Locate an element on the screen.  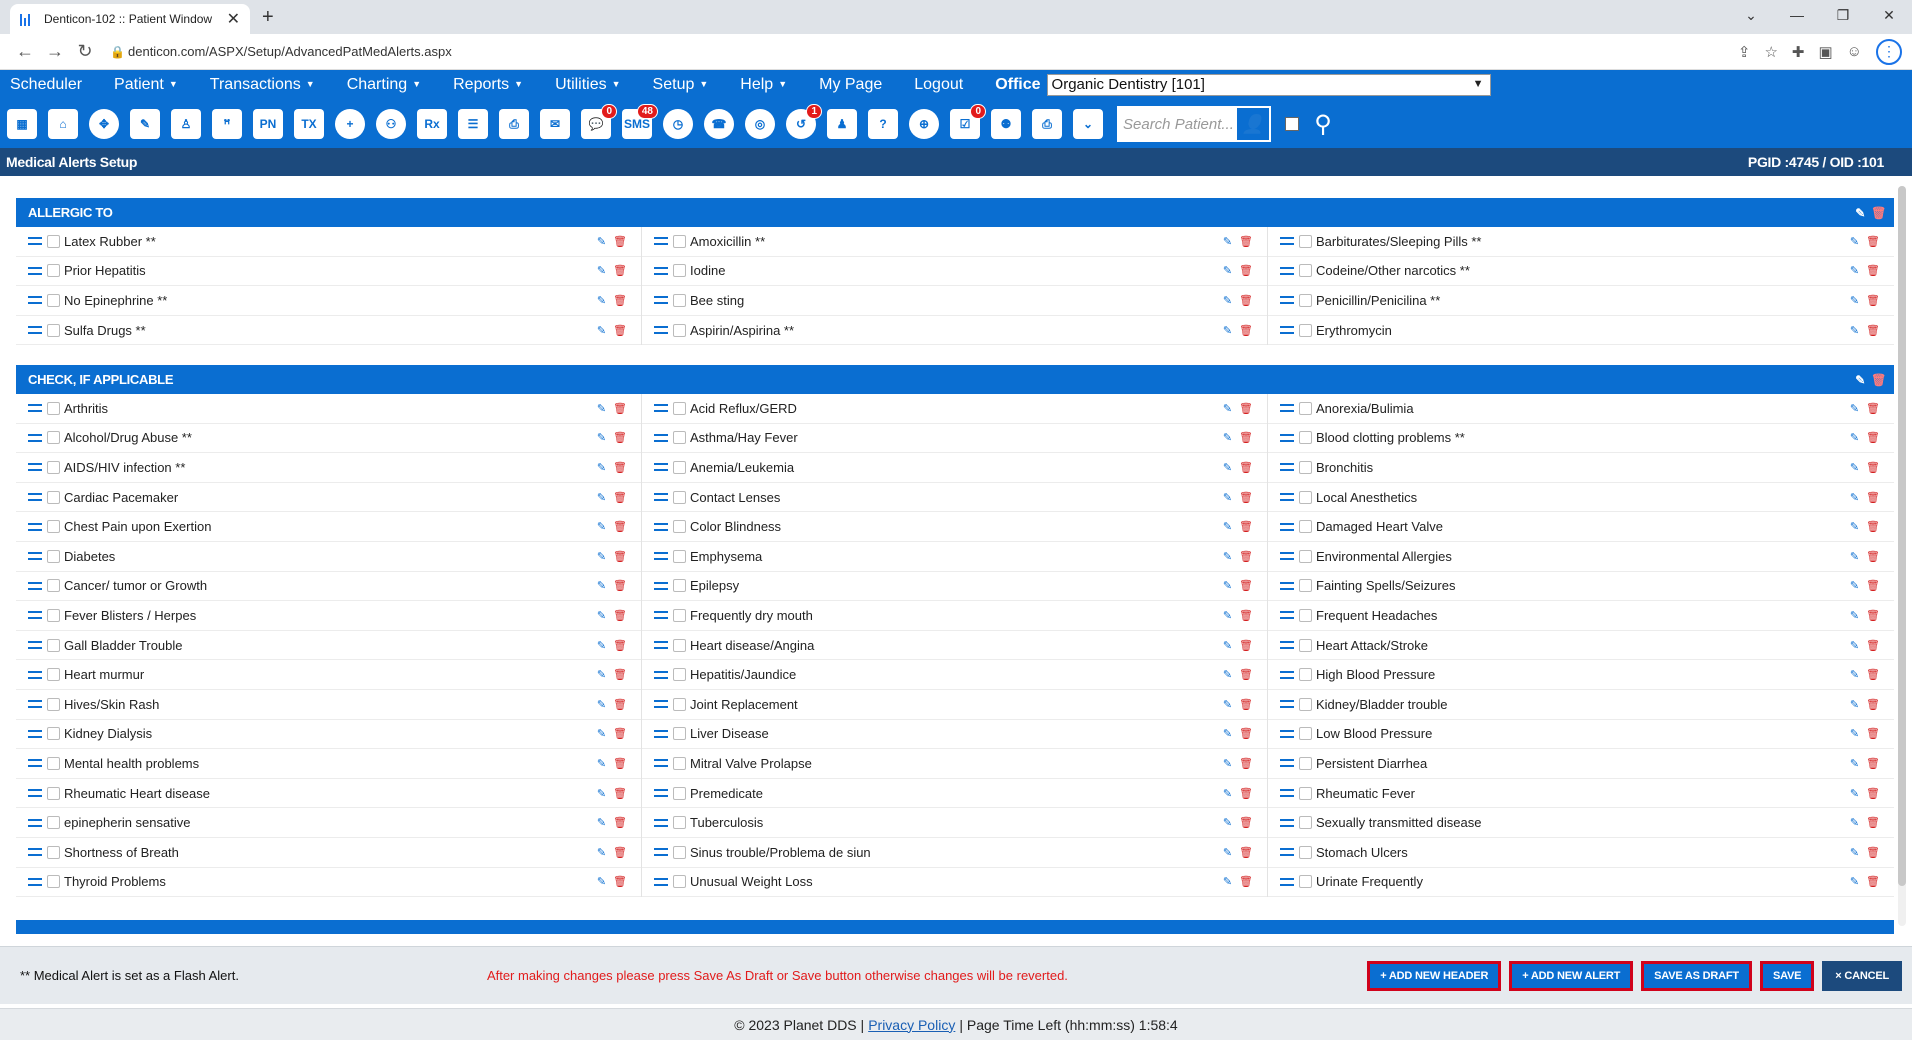
print-document-icon: ⎙ is located at coordinates (514, 124).